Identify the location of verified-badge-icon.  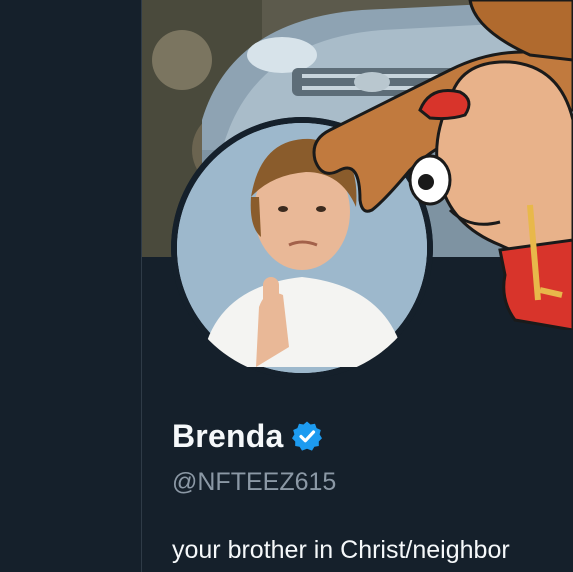
(307, 436).